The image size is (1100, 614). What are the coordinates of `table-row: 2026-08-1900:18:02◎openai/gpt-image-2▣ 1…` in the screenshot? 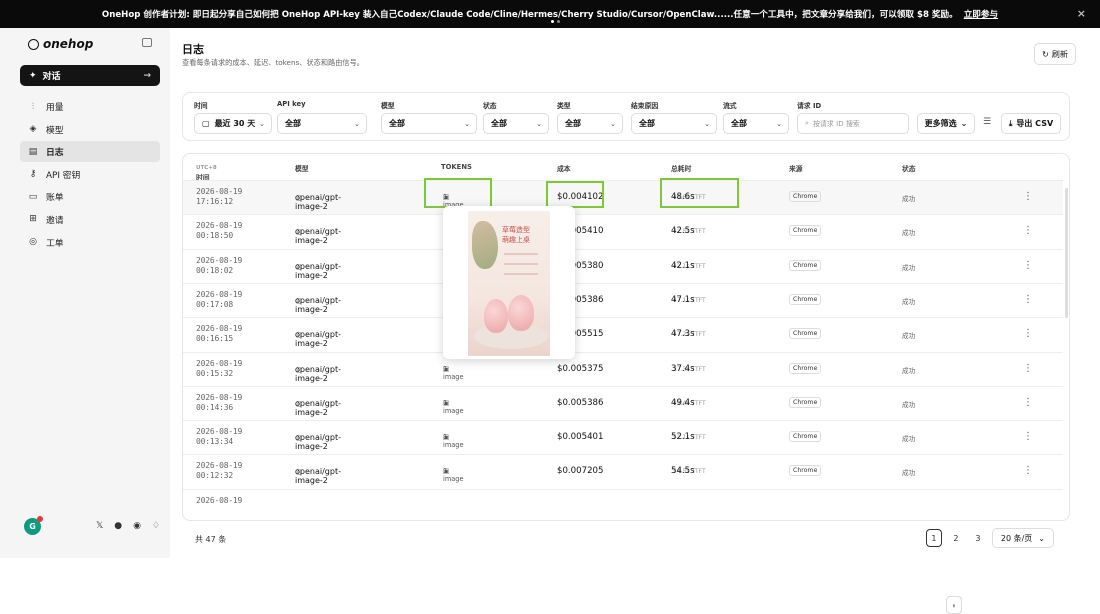 It's located at (623, 265).